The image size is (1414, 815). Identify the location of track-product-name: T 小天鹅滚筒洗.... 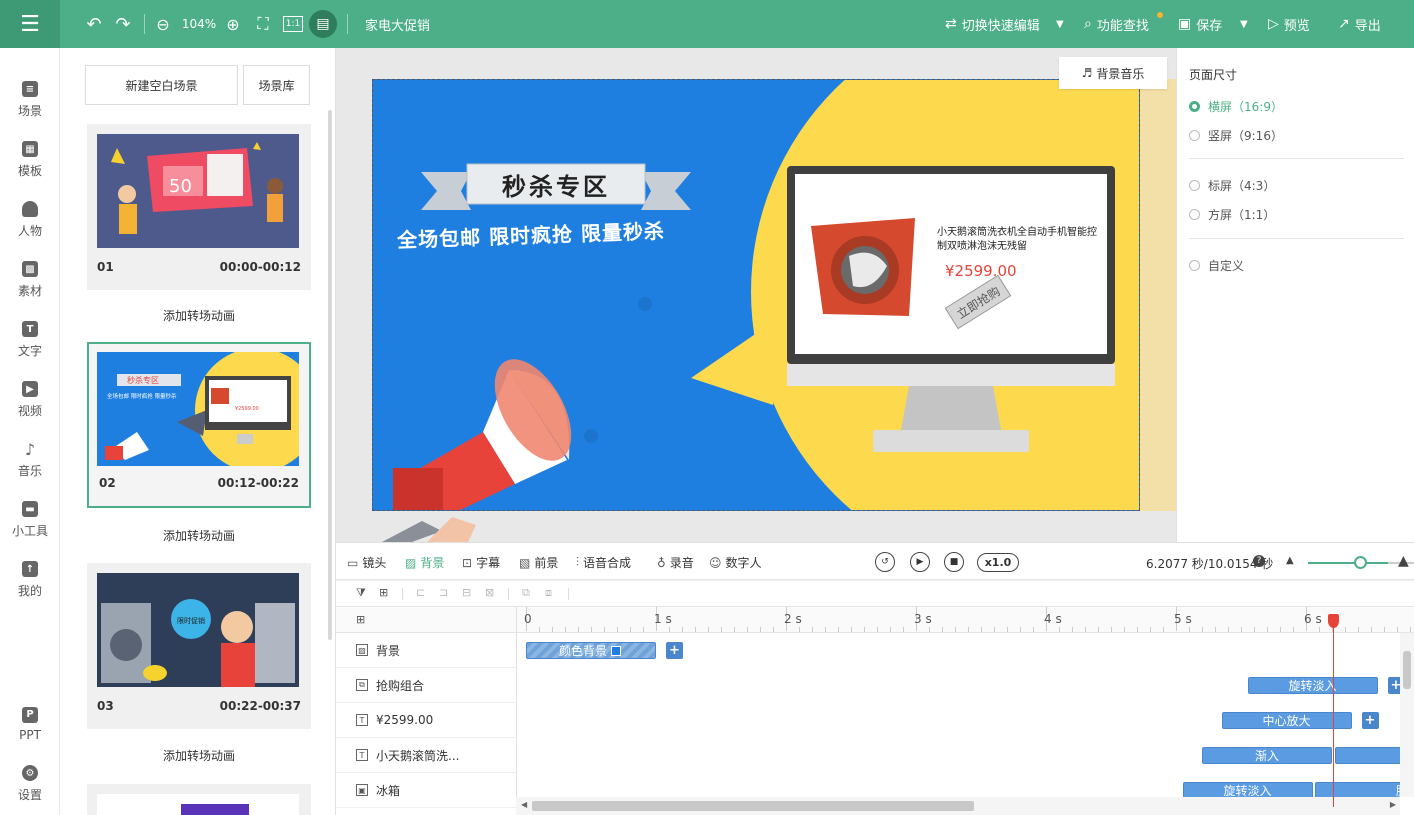
(426, 755).